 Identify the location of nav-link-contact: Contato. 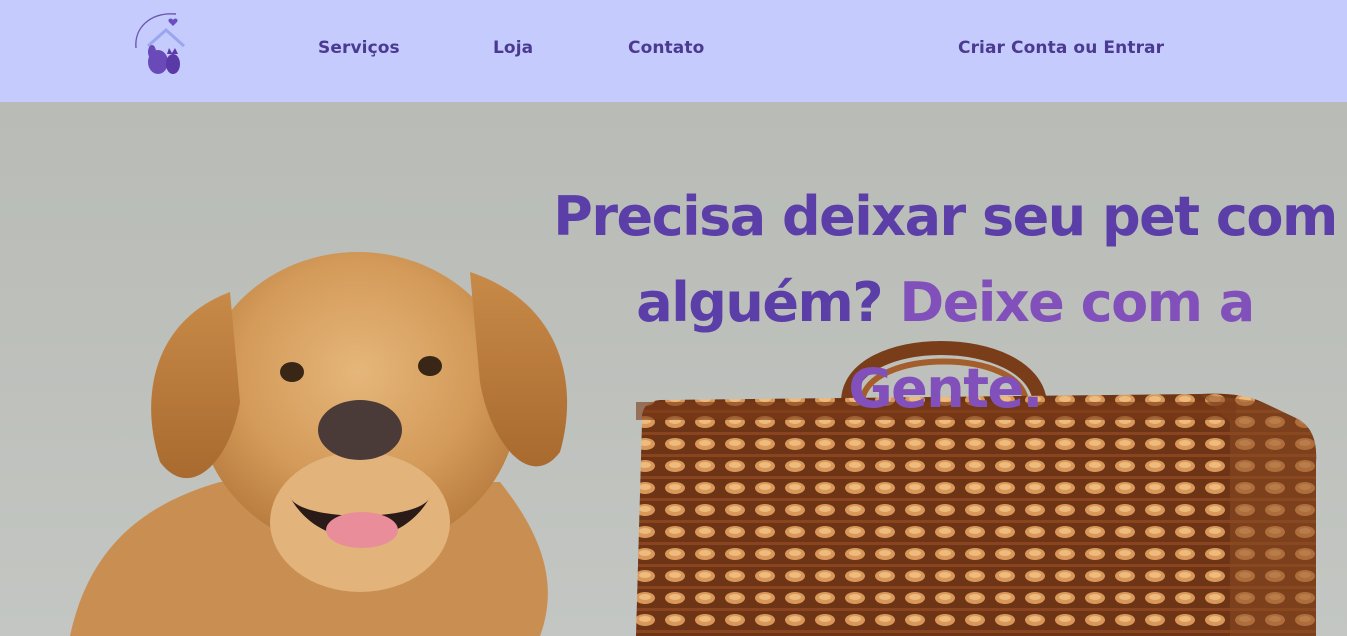
(666, 48).